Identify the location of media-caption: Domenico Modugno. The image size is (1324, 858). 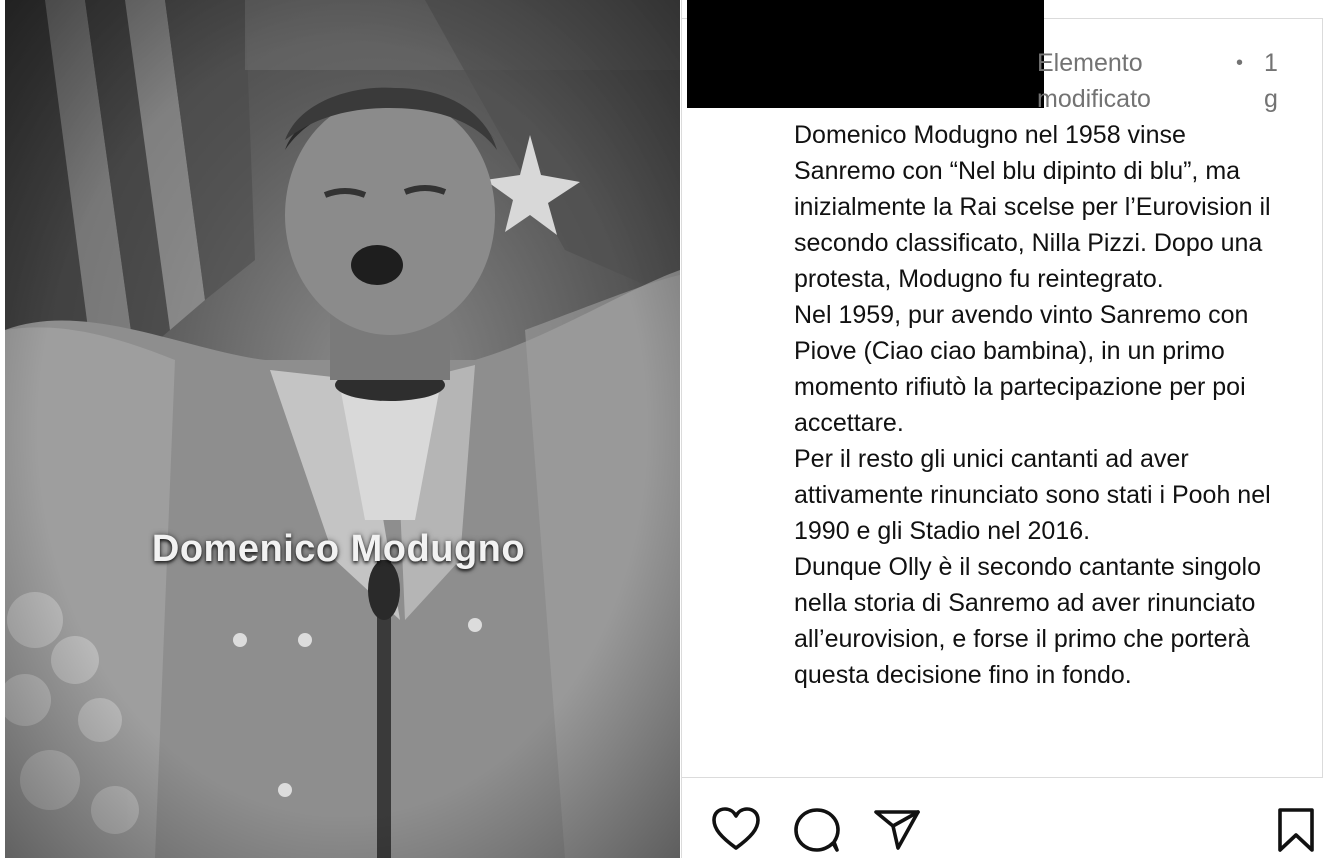
(338, 549).